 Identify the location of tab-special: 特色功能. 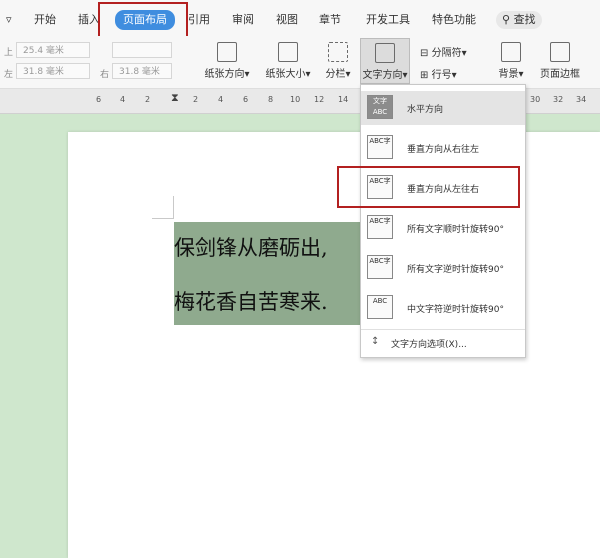
(454, 20).